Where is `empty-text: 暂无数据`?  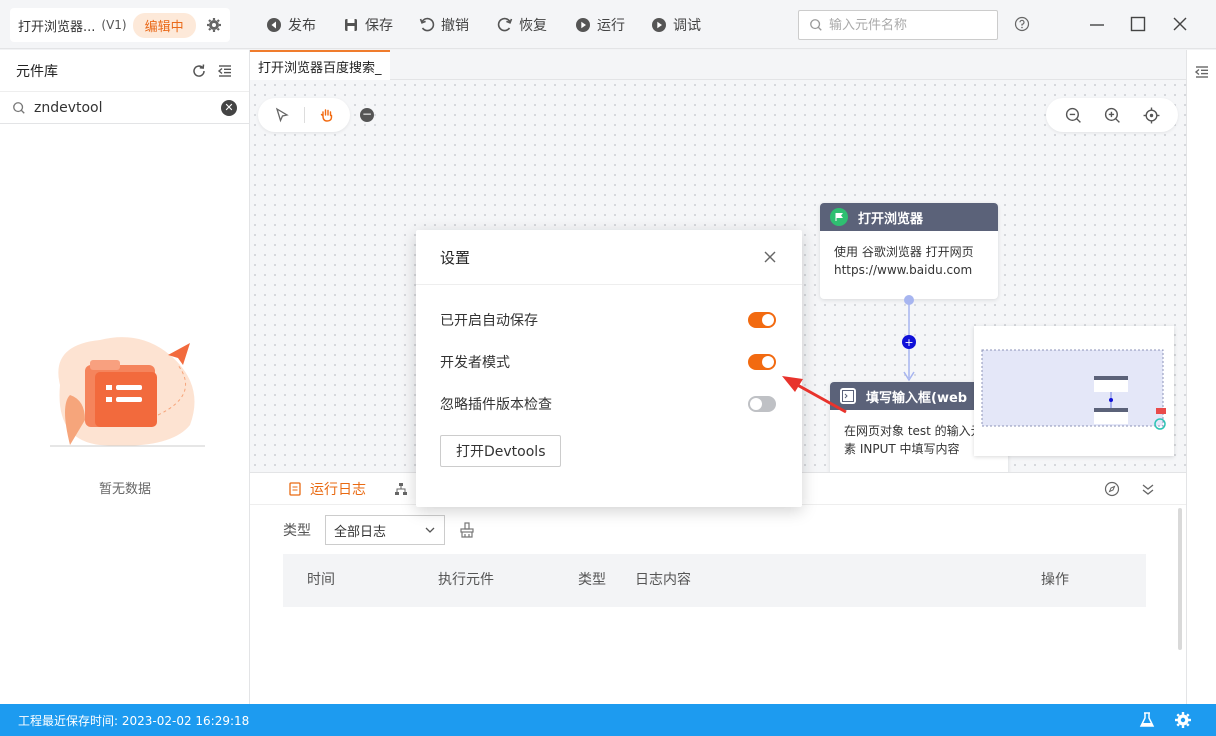 empty-text: 暂无数据 is located at coordinates (124, 489).